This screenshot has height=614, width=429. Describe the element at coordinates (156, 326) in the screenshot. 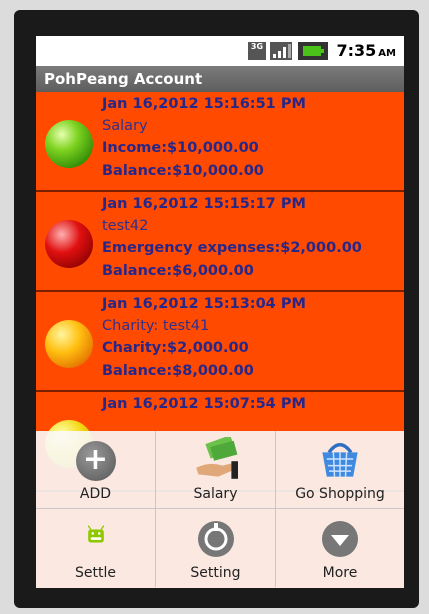

I see `entry-note: Charity: test41` at that location.